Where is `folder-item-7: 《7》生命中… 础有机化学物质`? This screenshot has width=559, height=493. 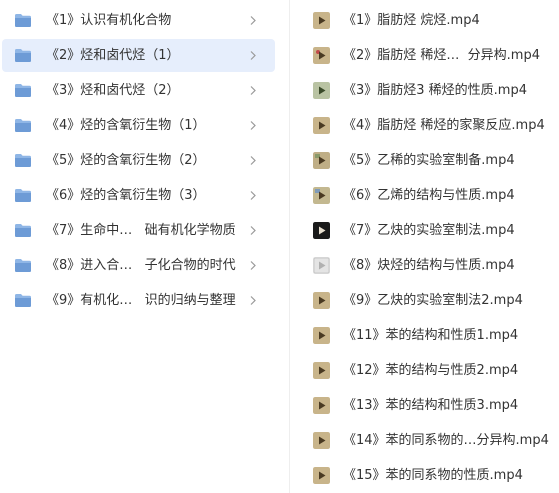 folder-item-7: 《7》生命中… 础有机化学物质 is located at coordinates (138, 230).